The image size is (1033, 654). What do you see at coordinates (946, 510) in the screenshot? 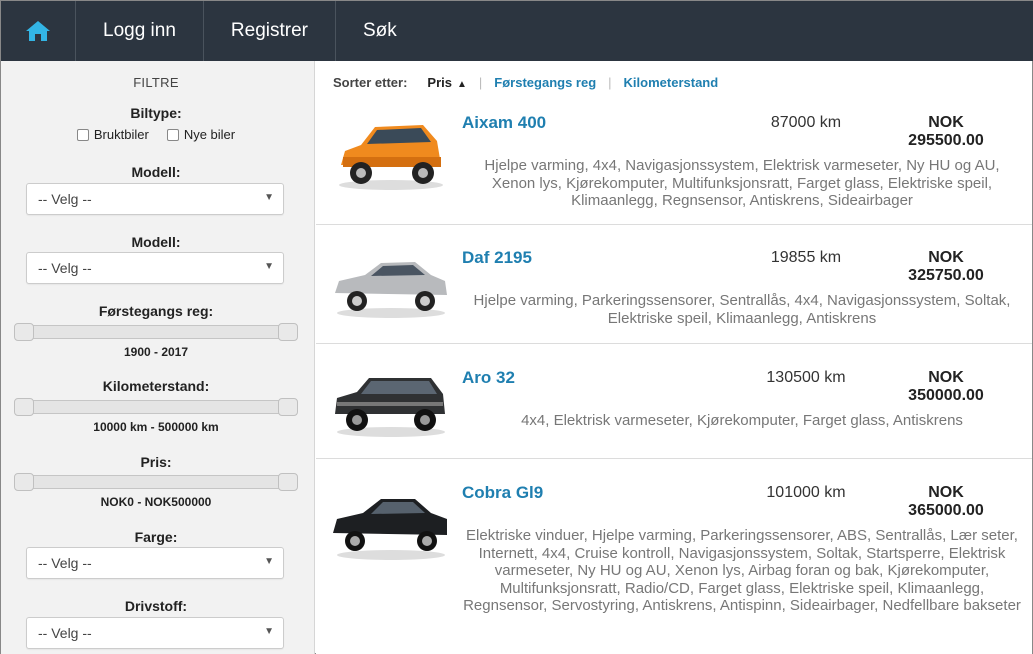
I see `price-value: 365000.00` at bounding box center [946, 510].